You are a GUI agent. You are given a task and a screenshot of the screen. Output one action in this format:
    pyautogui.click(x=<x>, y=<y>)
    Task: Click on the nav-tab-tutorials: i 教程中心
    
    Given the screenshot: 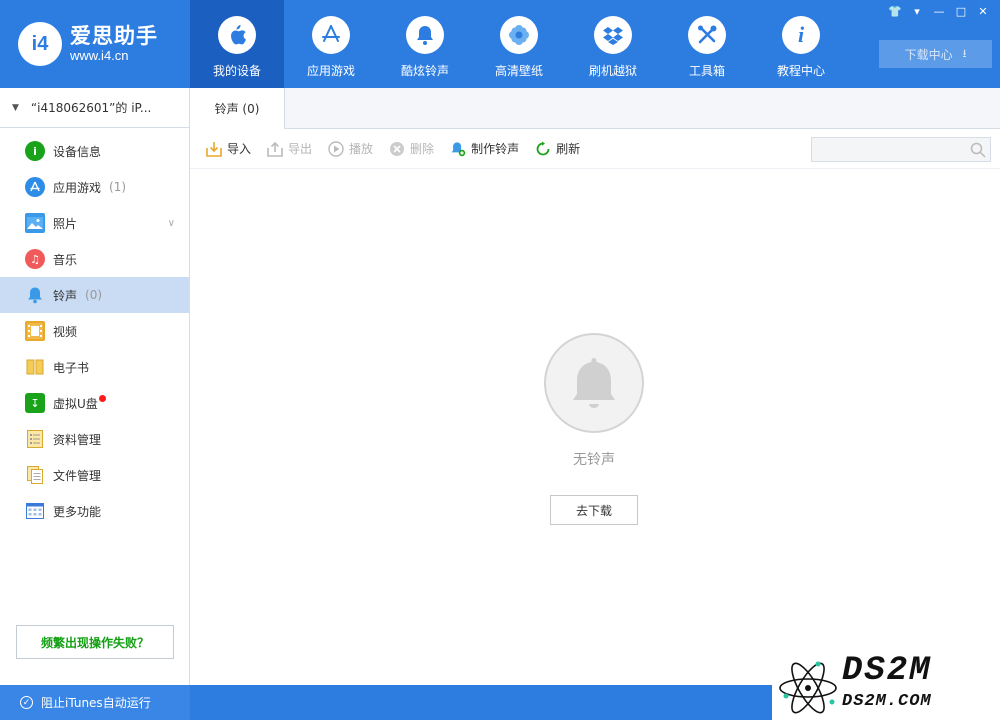 What is the action you would take?
    pyautogui.click(x=801, y=44)
    